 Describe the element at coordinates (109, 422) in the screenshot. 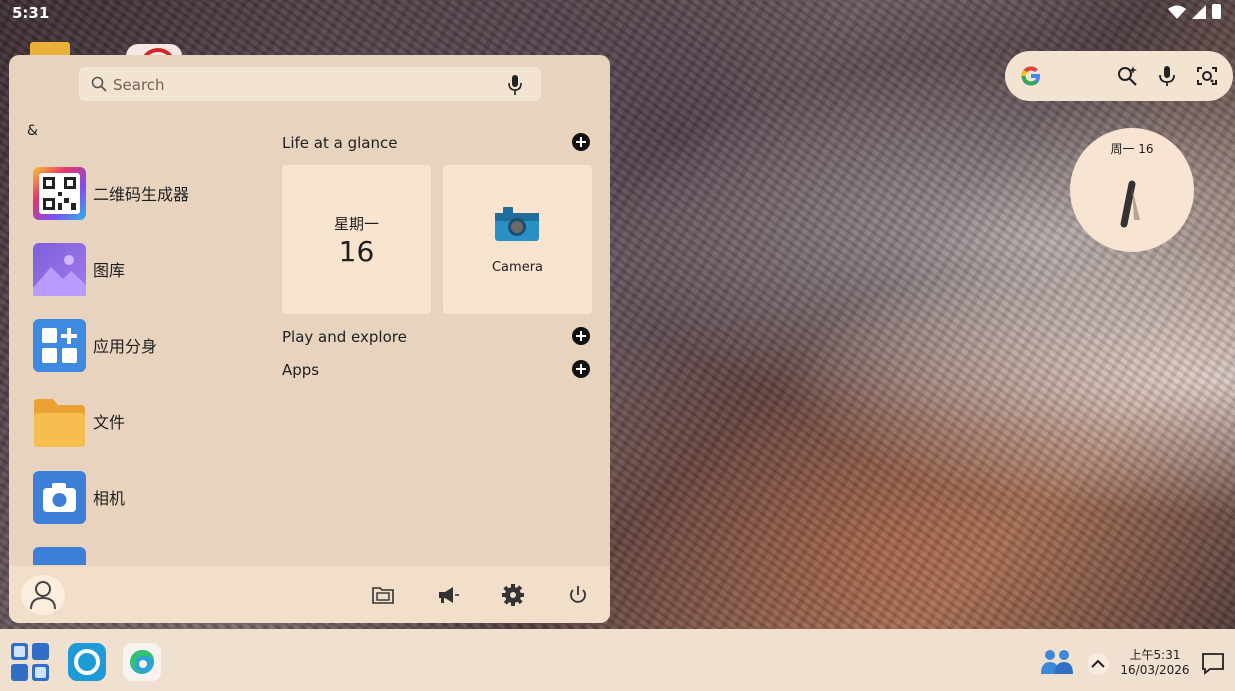

I see `app-label: 文件` at that location.